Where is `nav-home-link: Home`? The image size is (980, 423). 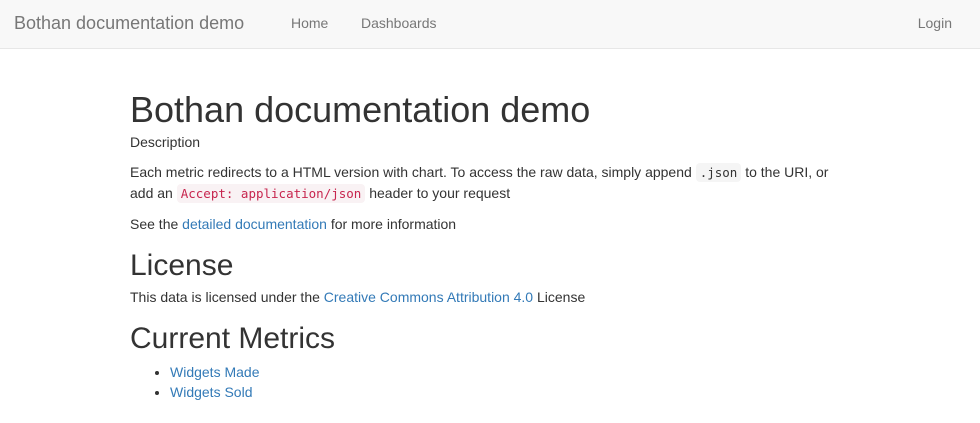 nav-home-link: Home is located at coordinates (309, 23).